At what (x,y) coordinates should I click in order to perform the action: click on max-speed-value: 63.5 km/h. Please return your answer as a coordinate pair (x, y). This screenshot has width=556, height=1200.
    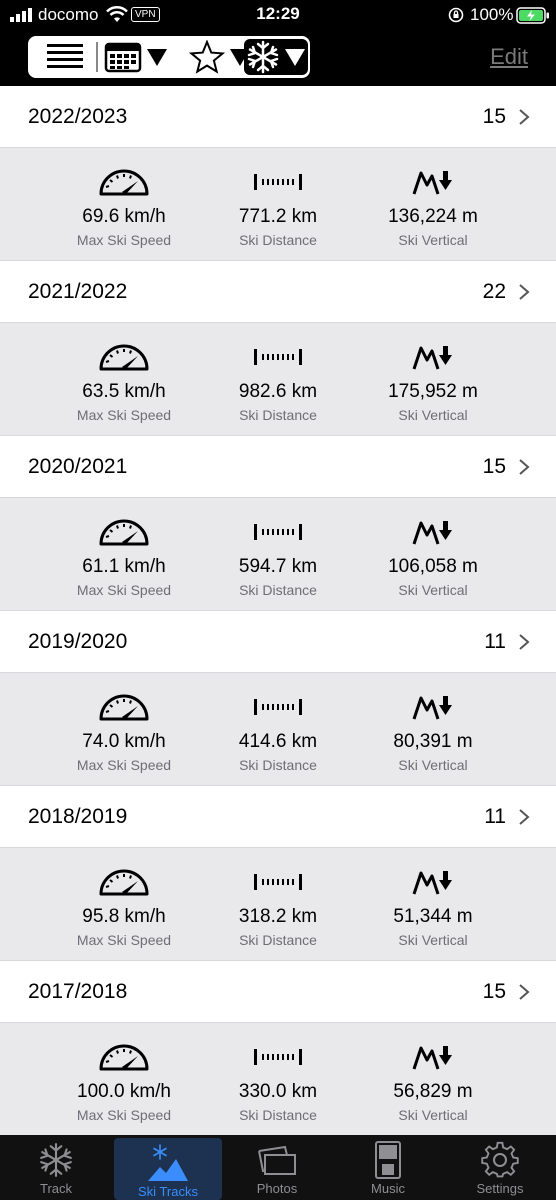
    Looking at the image, I should click on (124, 391).